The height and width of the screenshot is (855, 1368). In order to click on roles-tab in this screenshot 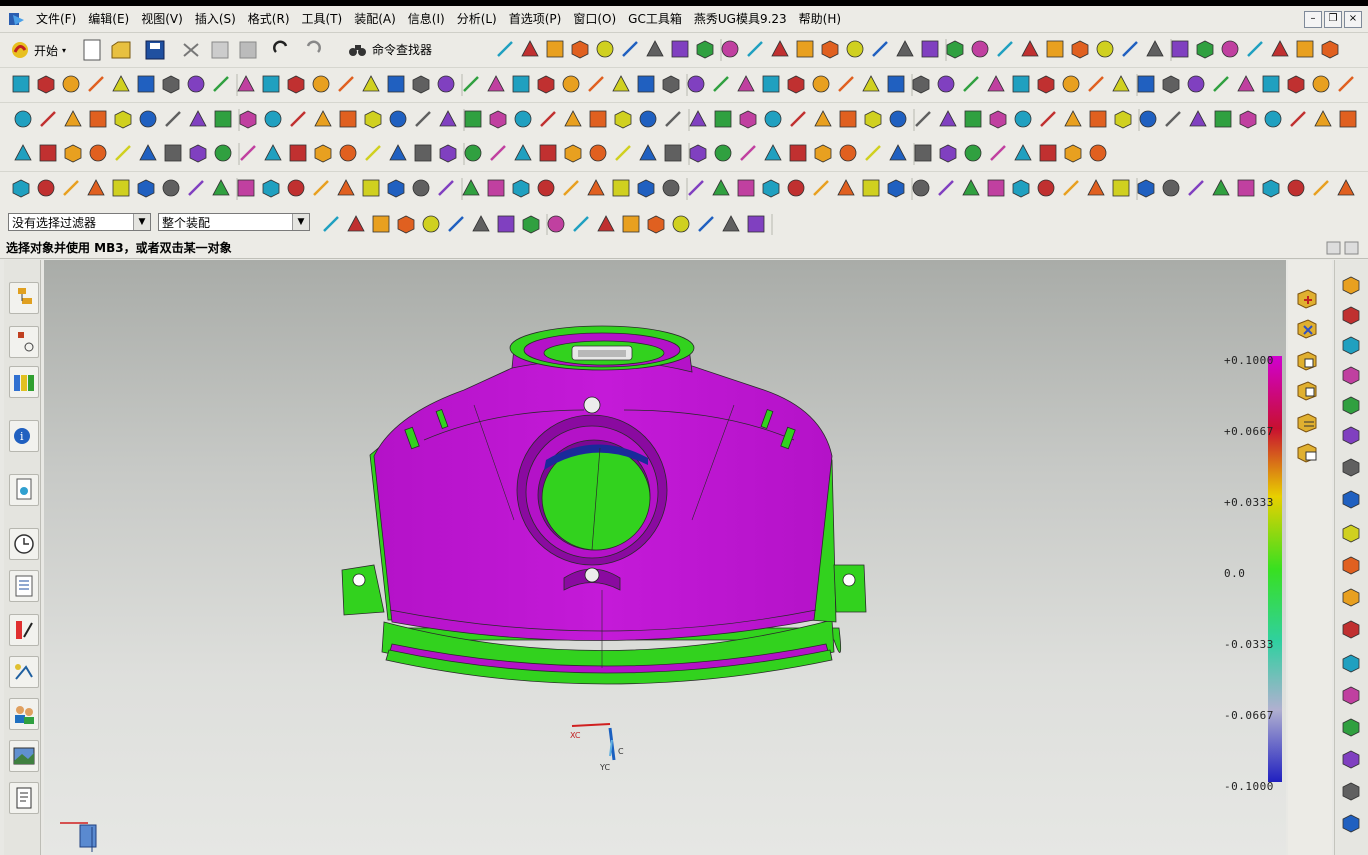, I will do `click(24, 714)`.